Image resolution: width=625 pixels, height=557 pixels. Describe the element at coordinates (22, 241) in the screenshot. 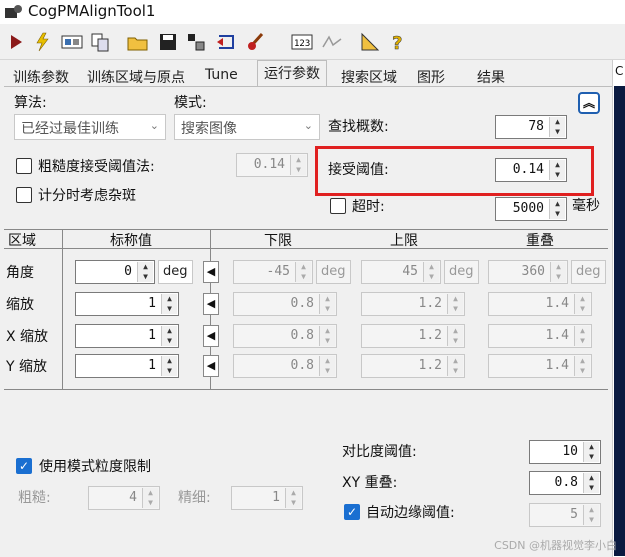

I see `header-region: 区域` at that location.